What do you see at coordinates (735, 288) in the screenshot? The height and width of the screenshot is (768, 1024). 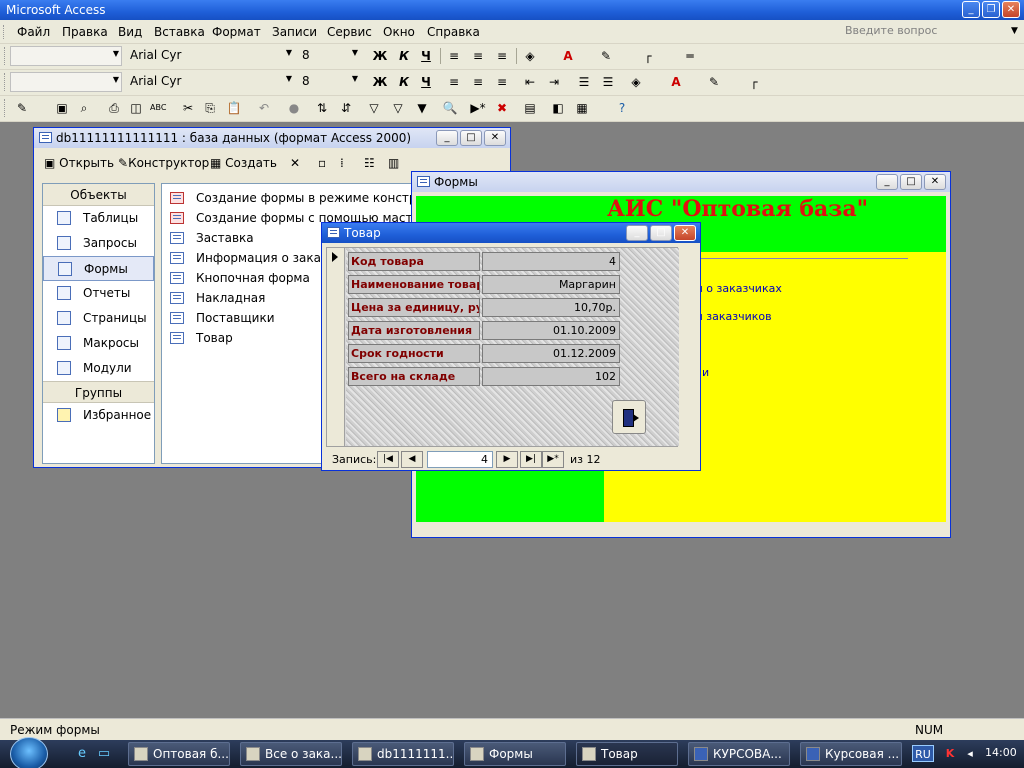 I see `switchboard-link: ия о заказчиках` at bounding box center [735, 288].